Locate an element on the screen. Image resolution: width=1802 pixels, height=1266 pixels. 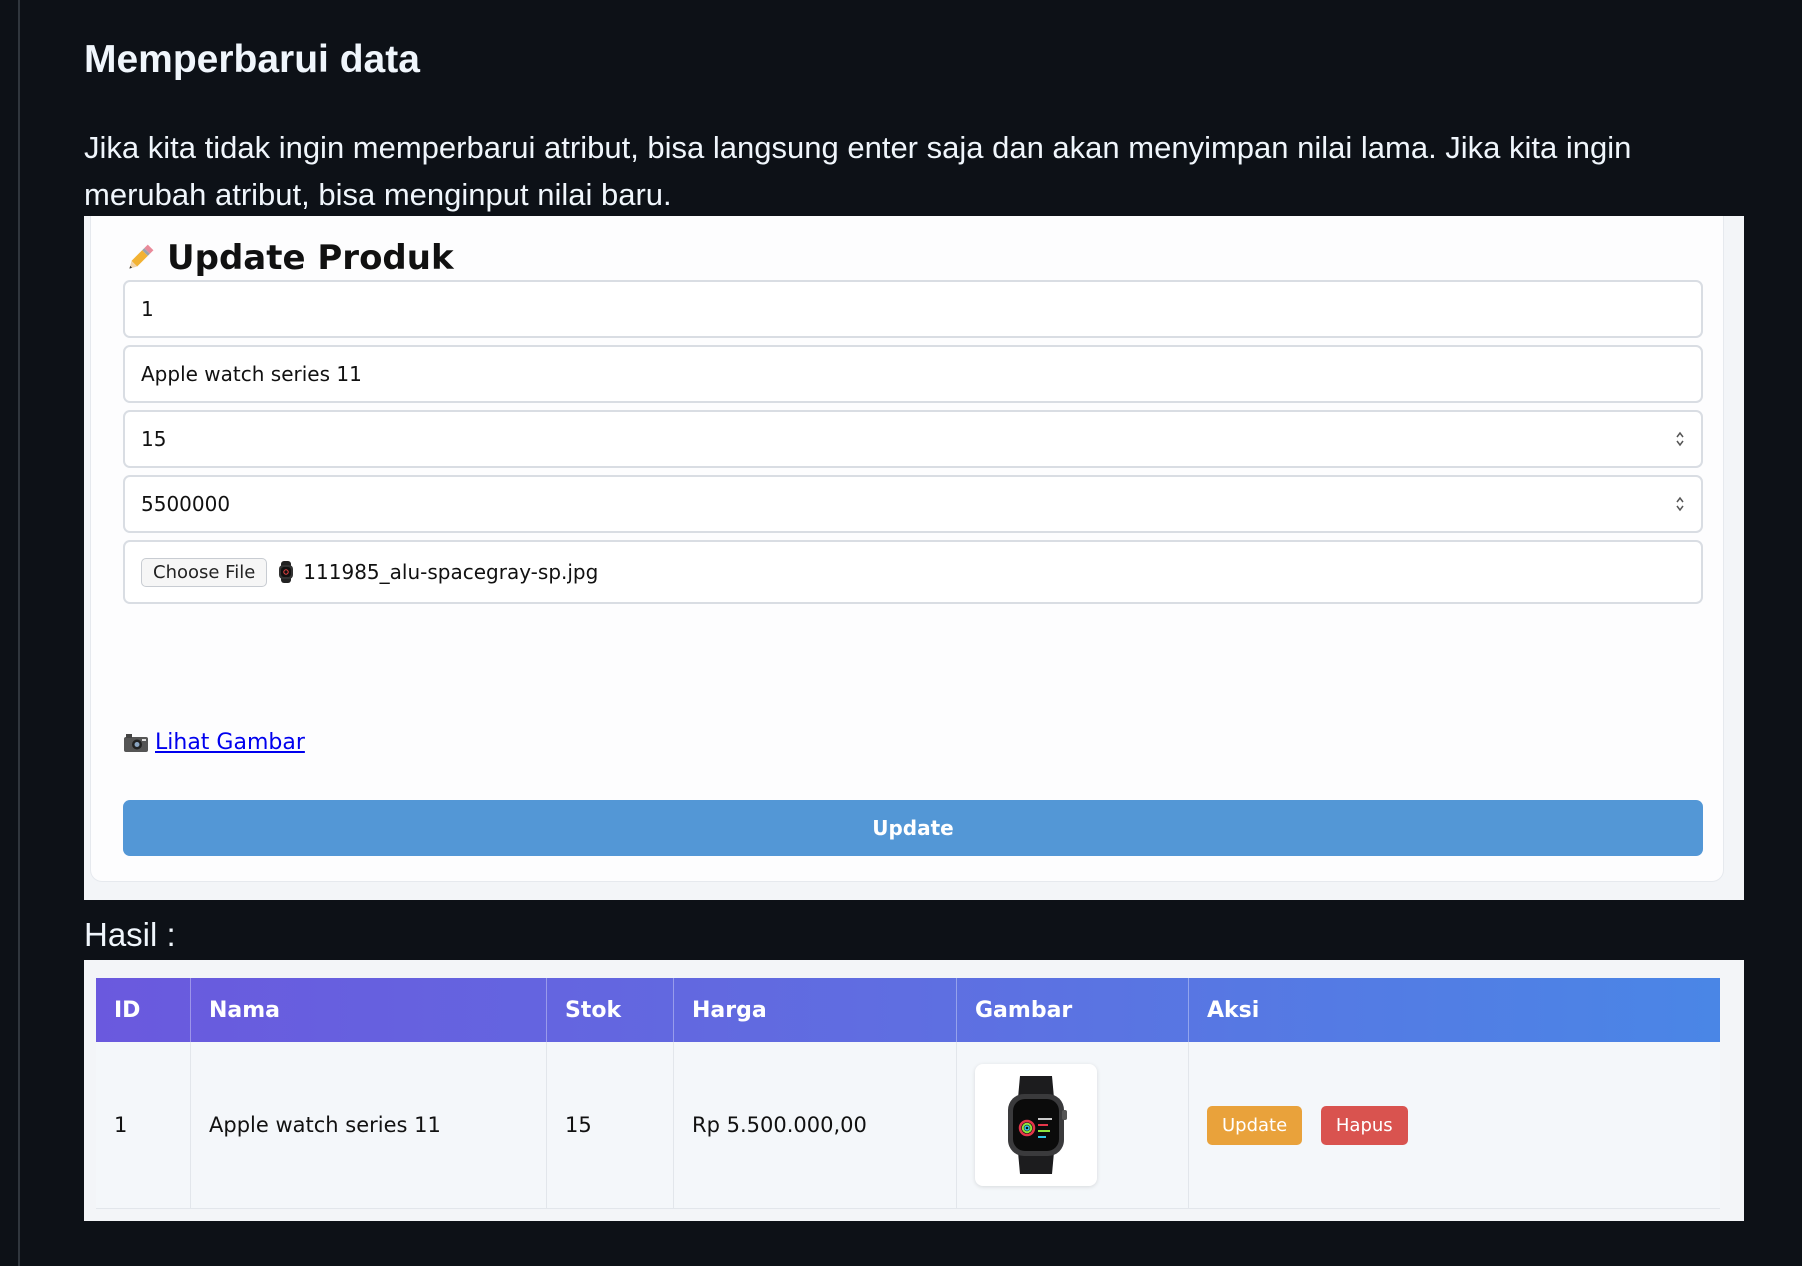
header-actions: Aksi is located at coordinates (1233, 1010).